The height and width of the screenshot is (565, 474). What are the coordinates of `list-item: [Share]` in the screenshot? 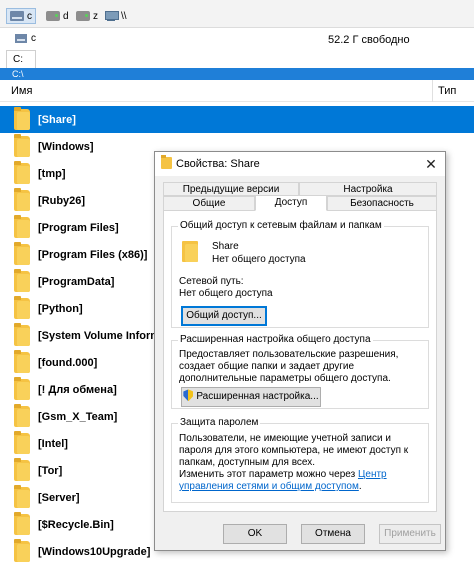 It's located at (237, 119).